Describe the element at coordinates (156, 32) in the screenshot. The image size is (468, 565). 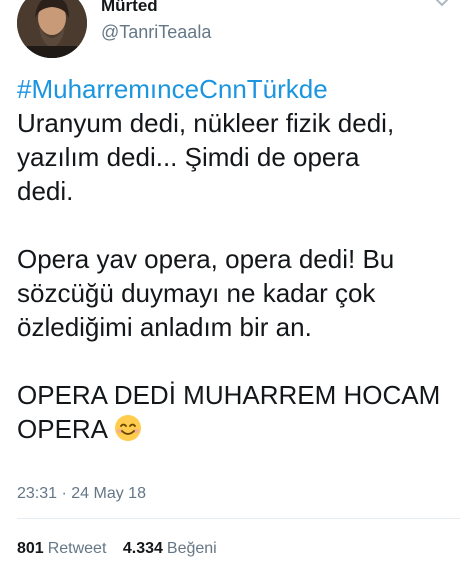
I see `user-handle: @TanriTeaala` at that location.